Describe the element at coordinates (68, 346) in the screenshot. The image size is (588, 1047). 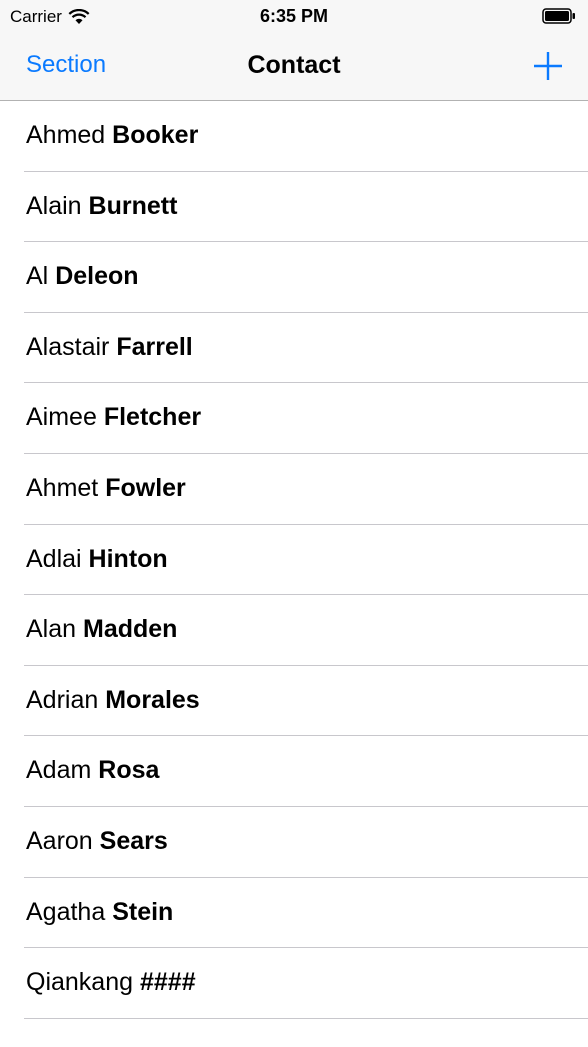
I see `contact-first-name: Alastair` at that location.